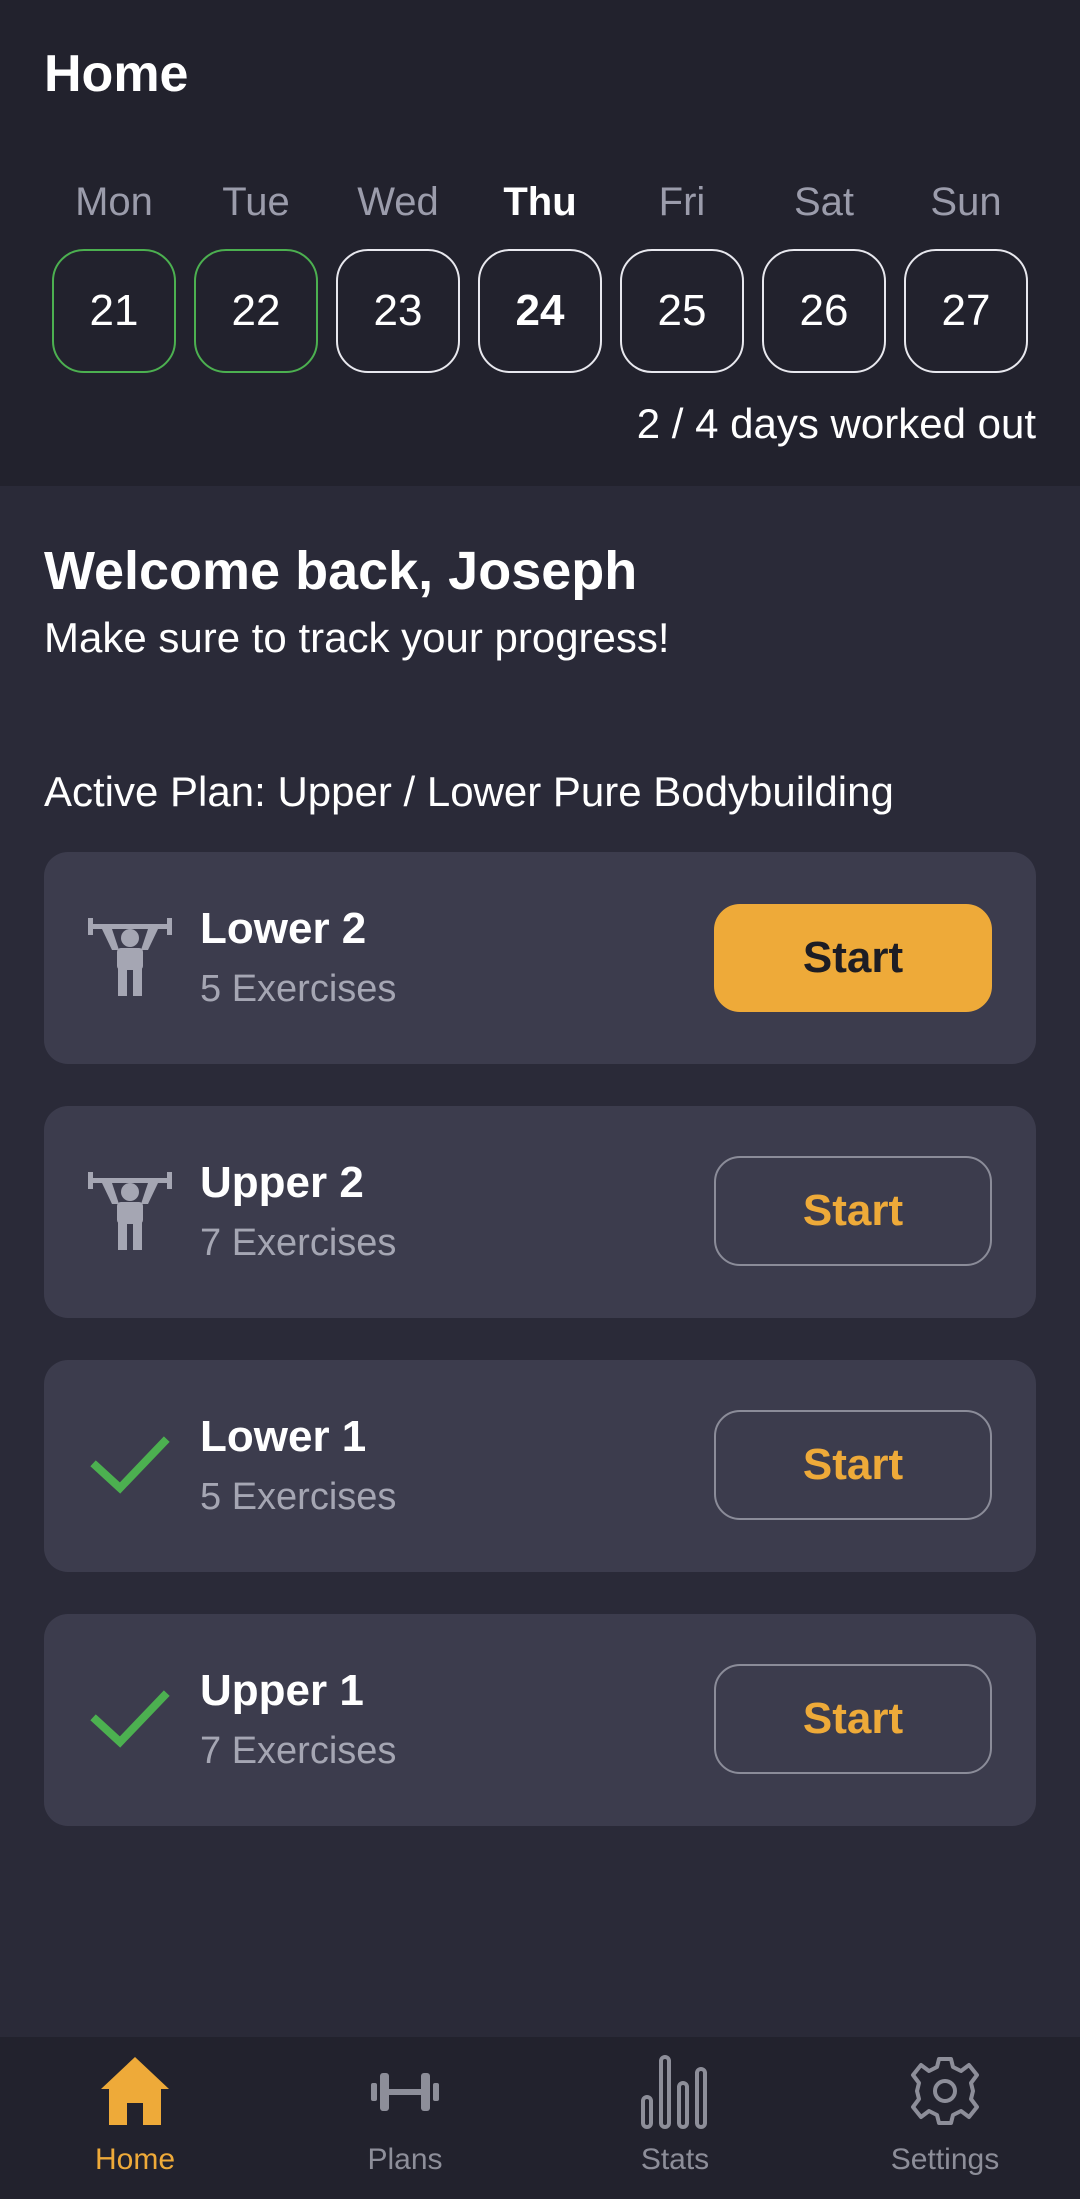  What do you see at coordinates (283, 928) in the screenshot?
I see `workout-name: Lower 2` at bounding box center [283, 928].